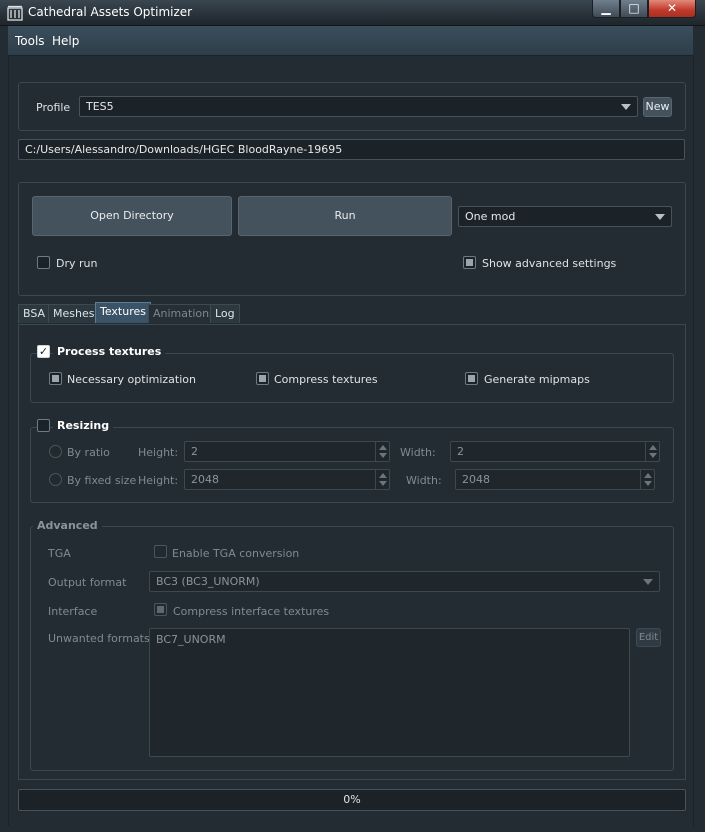 The width and height of the screenshot is (705, 832). What do you see at coordinates (87, 582) in the screenshot?
I see `output-format-label: Output format` at bounding box center [87, 582].